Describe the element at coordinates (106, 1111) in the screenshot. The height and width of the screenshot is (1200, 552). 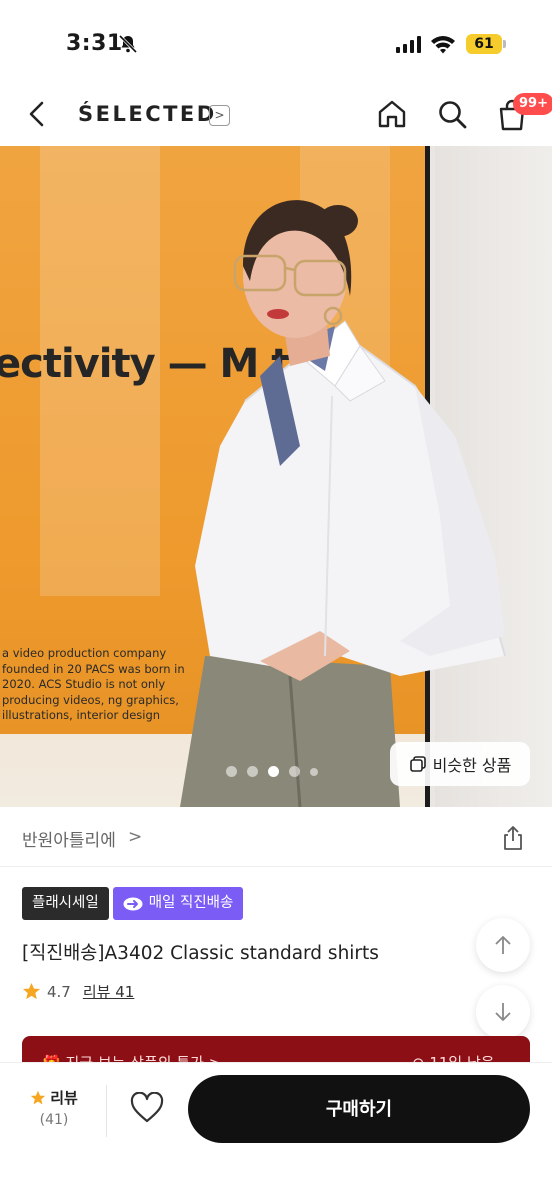
I see `divider` at that location.